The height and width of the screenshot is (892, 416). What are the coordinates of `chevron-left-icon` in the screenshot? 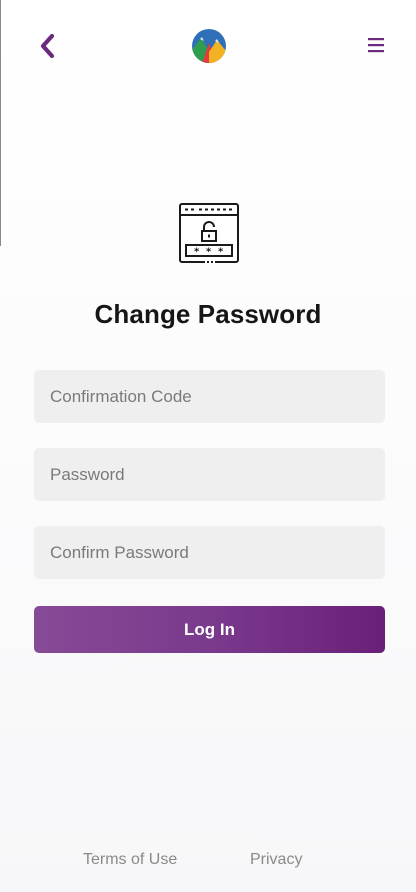 It's located at (47, 46).